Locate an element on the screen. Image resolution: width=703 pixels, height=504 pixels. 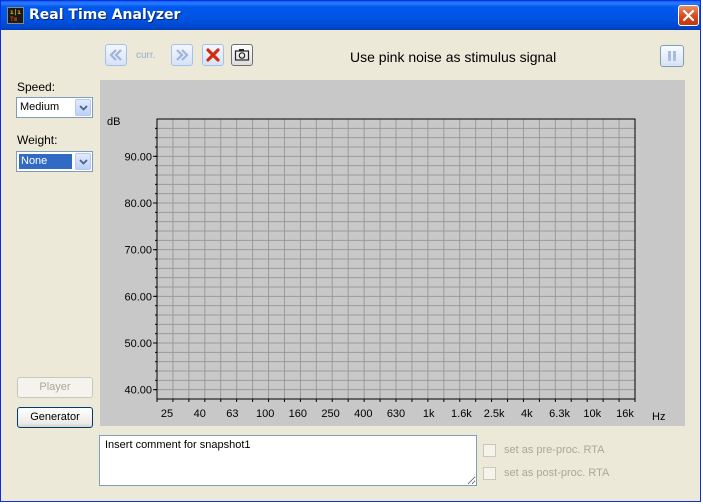
generator-button: Generator is located at coordinates (55, 417).